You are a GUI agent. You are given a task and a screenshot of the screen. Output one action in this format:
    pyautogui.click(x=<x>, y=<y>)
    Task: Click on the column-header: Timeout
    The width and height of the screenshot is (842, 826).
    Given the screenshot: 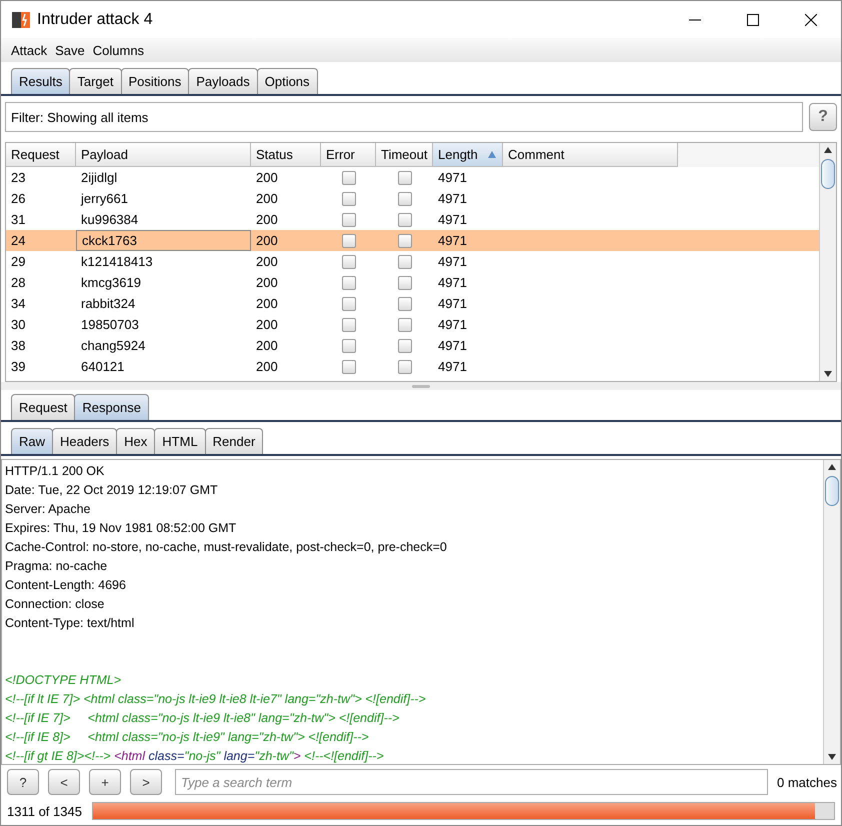 What is the action you would take?
    pyautogui.click(x=404, y=155)
    